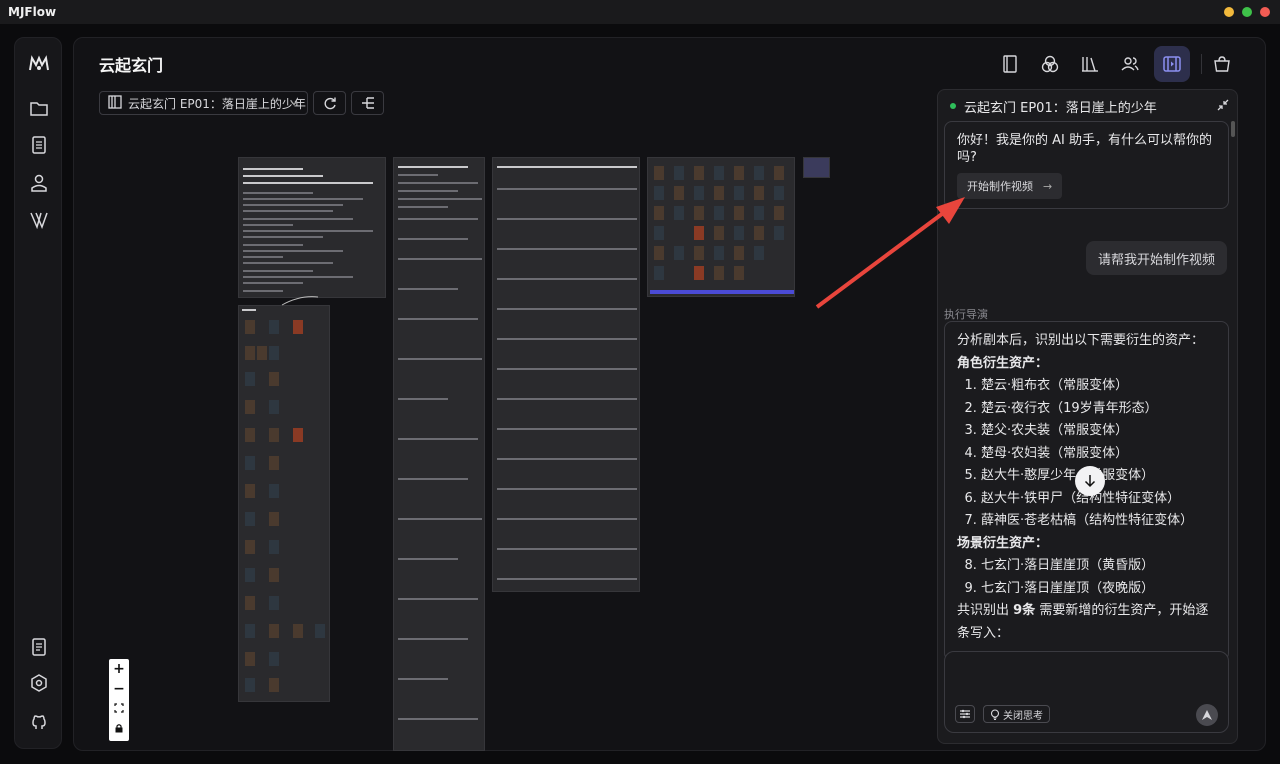  Describe the element at coordinates (1223, 105) in the screenshot. I see `collapse-icon` at that location.